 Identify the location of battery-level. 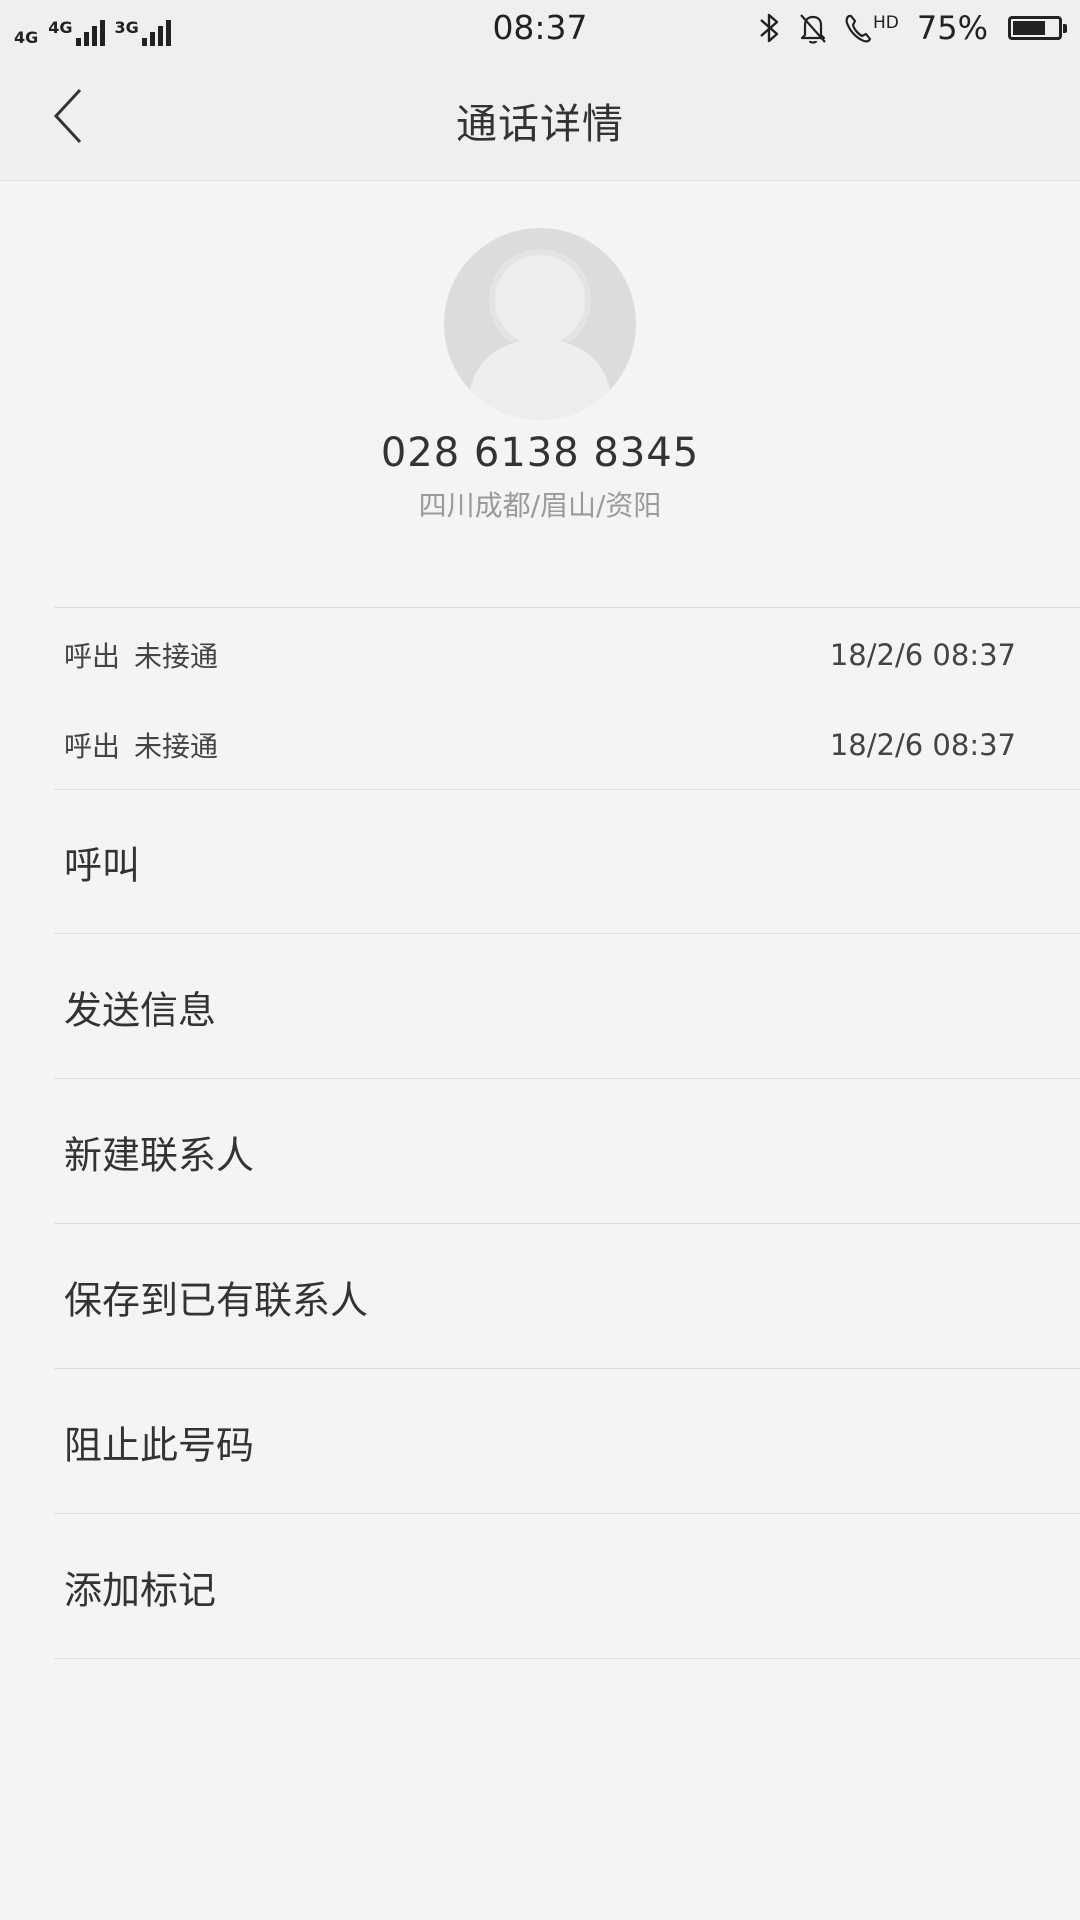
(1029, 28).